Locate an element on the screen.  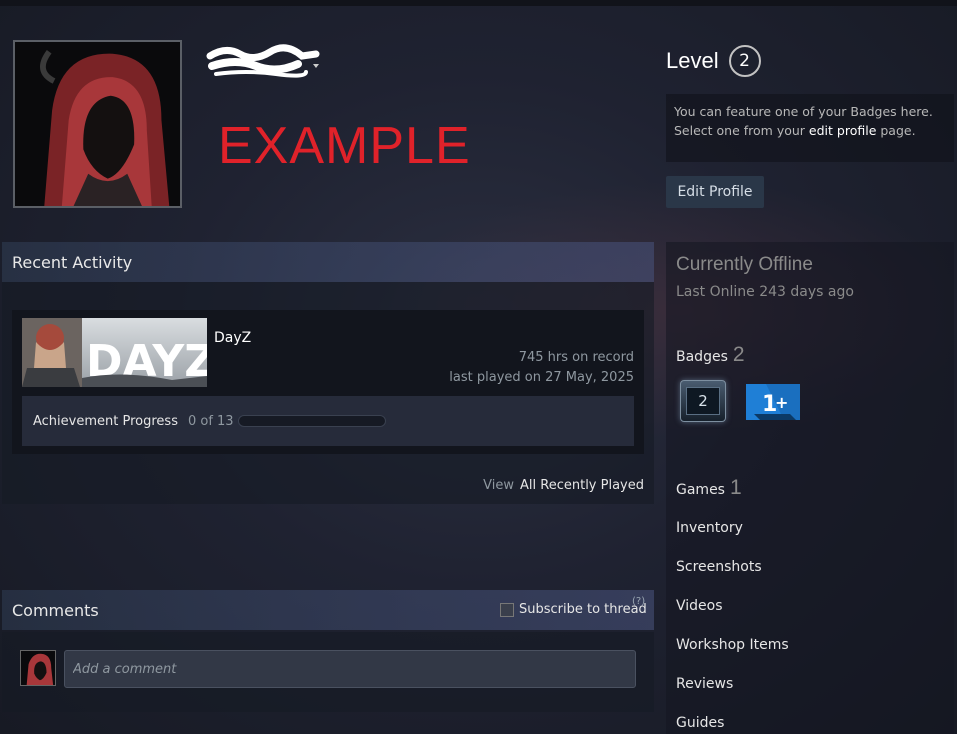
view-all-recently-played: View All Recently Played is located at coordinates (563, 485).